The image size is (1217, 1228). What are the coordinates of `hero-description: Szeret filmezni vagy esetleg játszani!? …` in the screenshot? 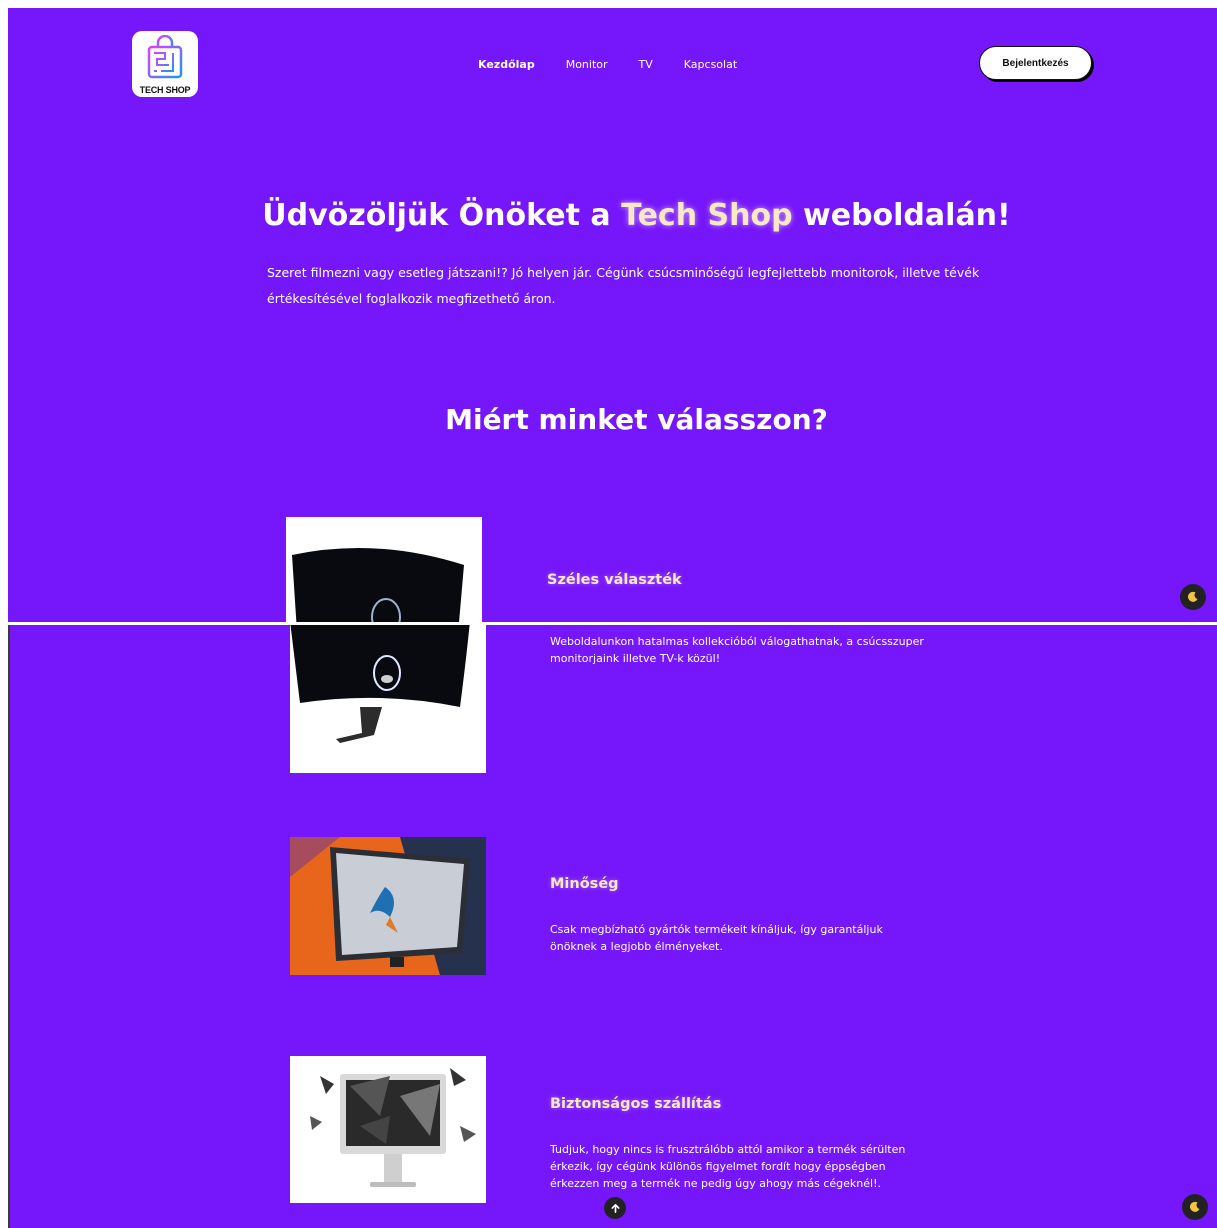 It's located at (623, 285).